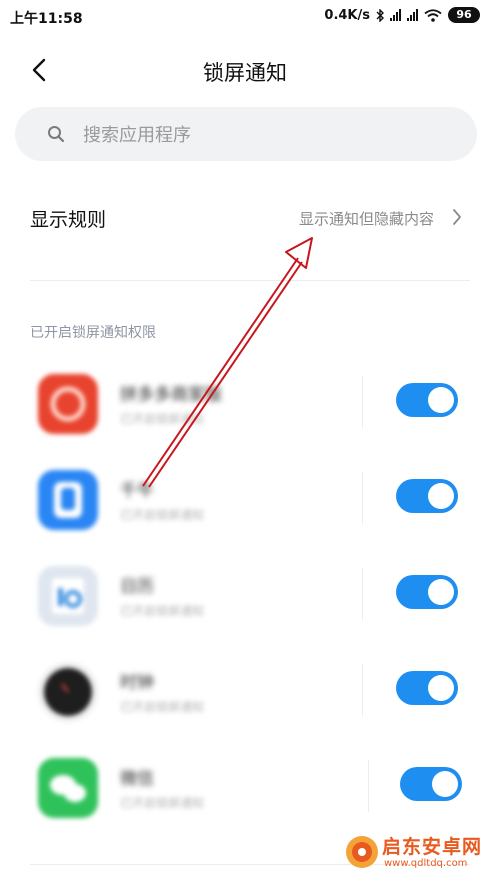  What do you see at coordinates (362, 852) in the screenshot?
I see `watermark-logo-icon` at bounding box center [362, 852].